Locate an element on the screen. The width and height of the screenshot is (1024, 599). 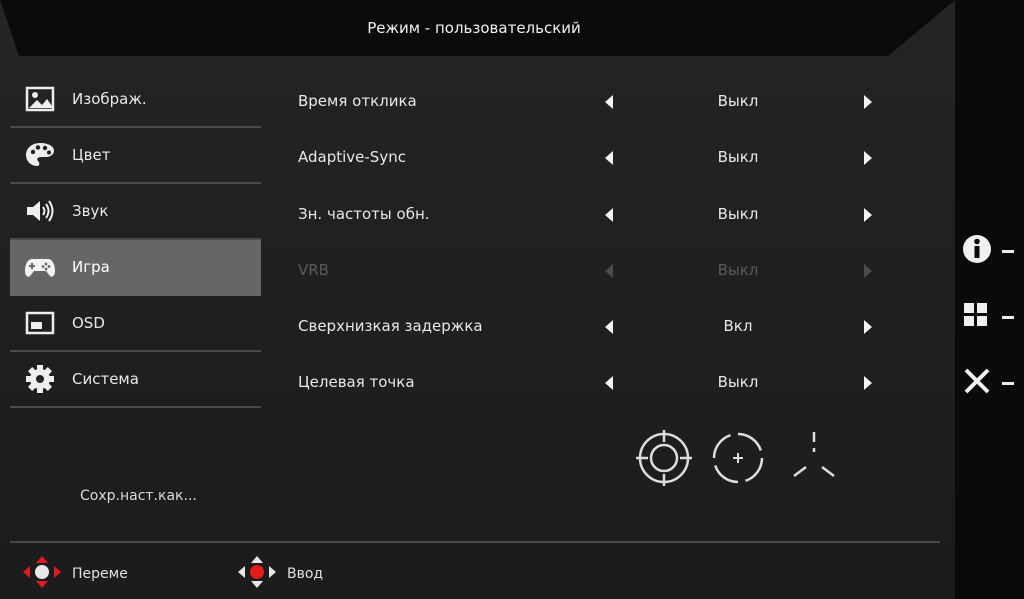
setting-label: Время отклика is located at coordinates (357, 101).